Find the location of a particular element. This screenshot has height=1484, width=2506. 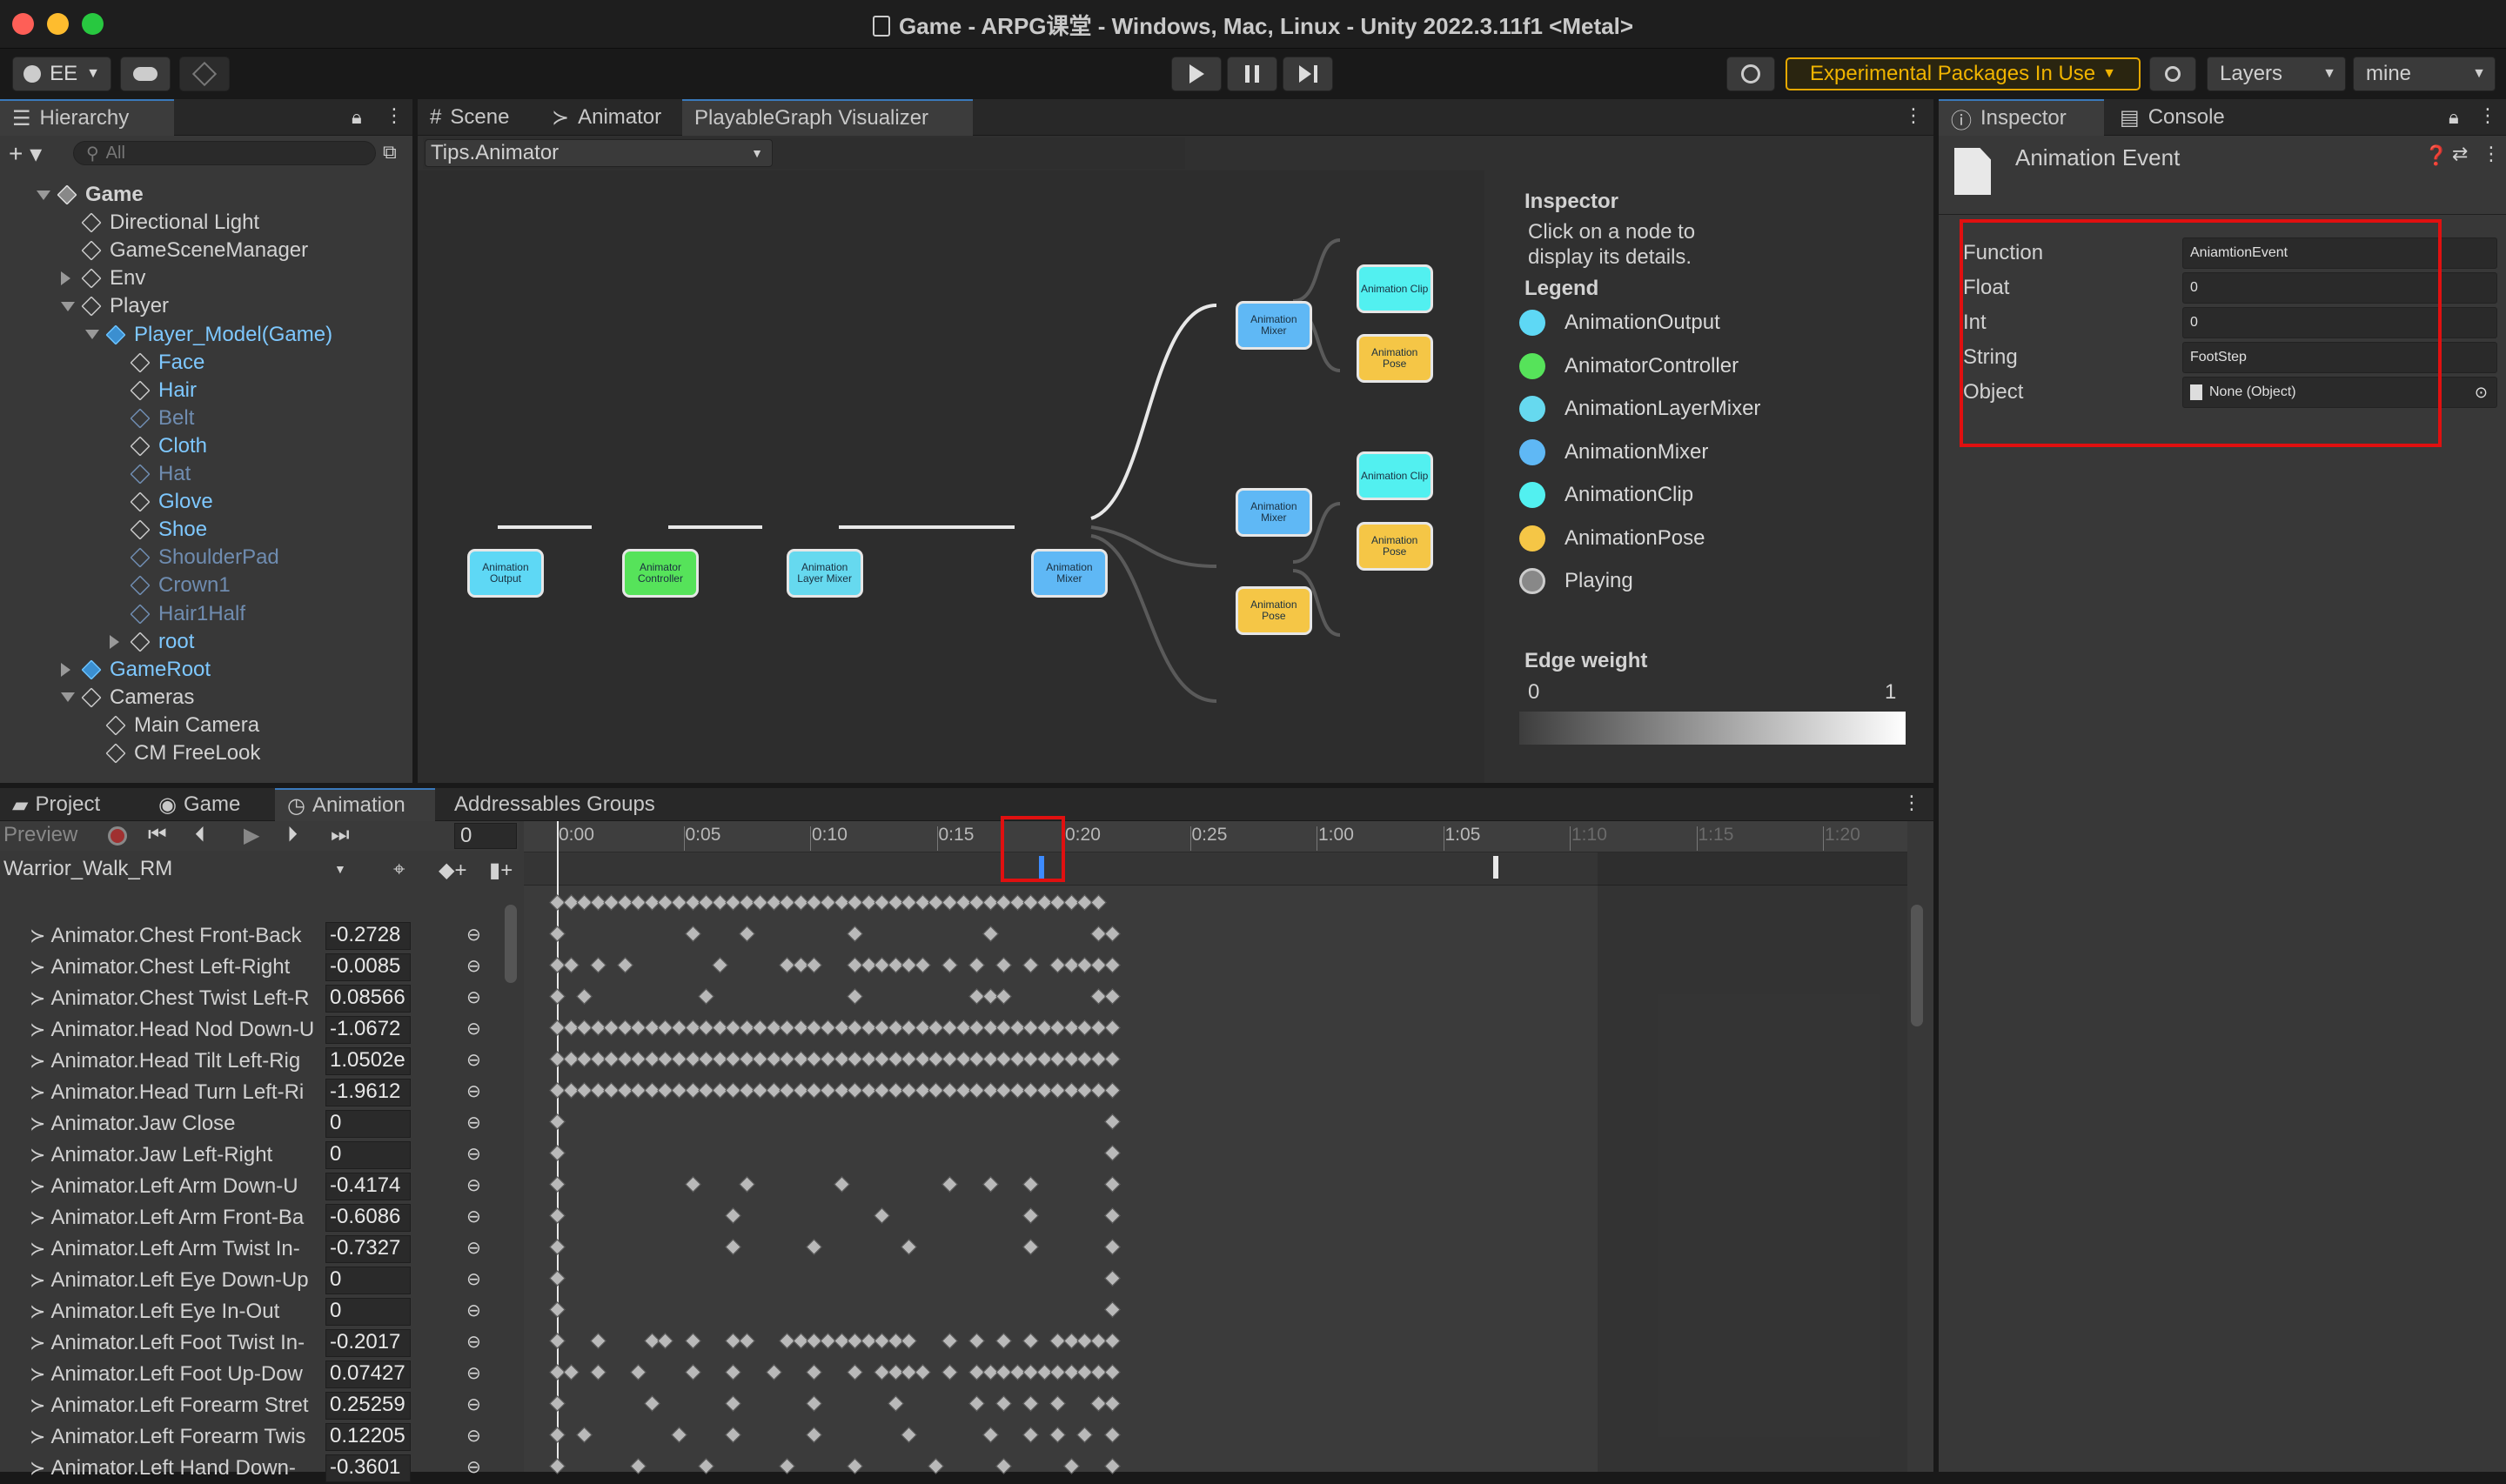

property-value-input: 0 is located at coordinates (368, 1155).